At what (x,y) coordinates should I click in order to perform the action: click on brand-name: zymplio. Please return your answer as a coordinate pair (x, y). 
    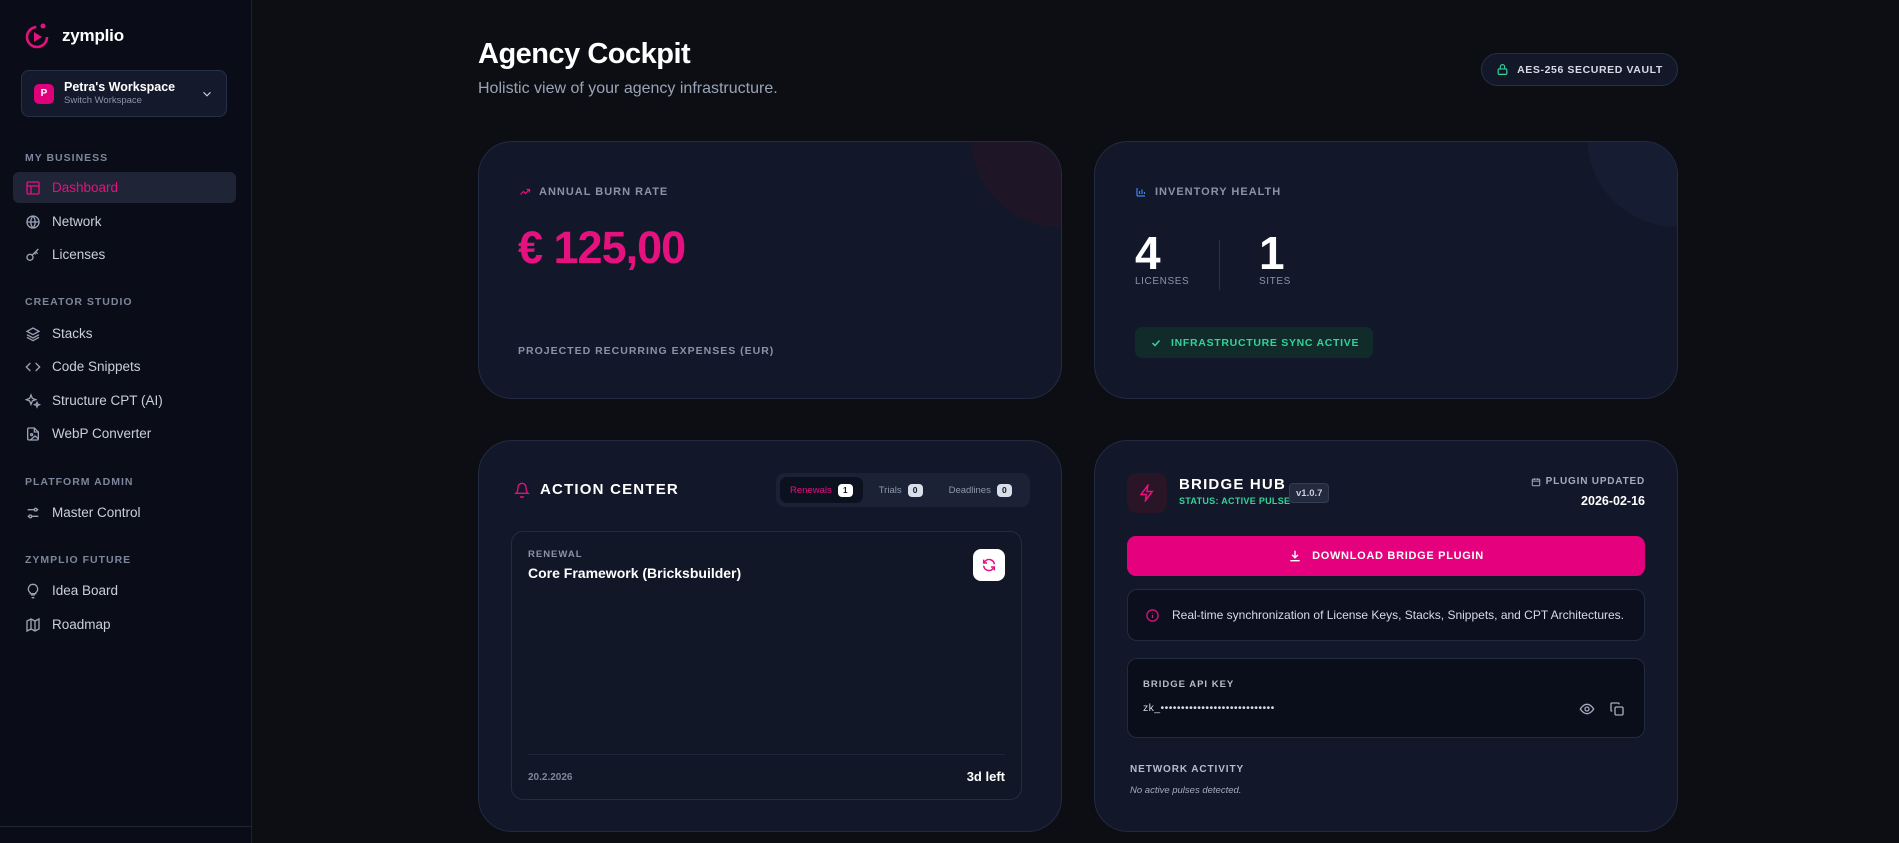
    Looking at the image, I should click on (93, 35).